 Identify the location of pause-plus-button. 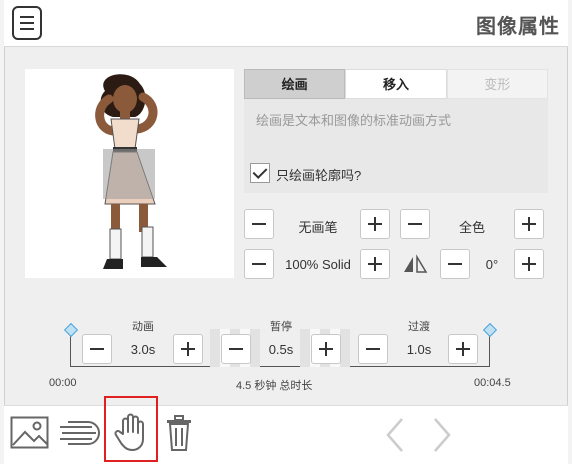
(326, 349).